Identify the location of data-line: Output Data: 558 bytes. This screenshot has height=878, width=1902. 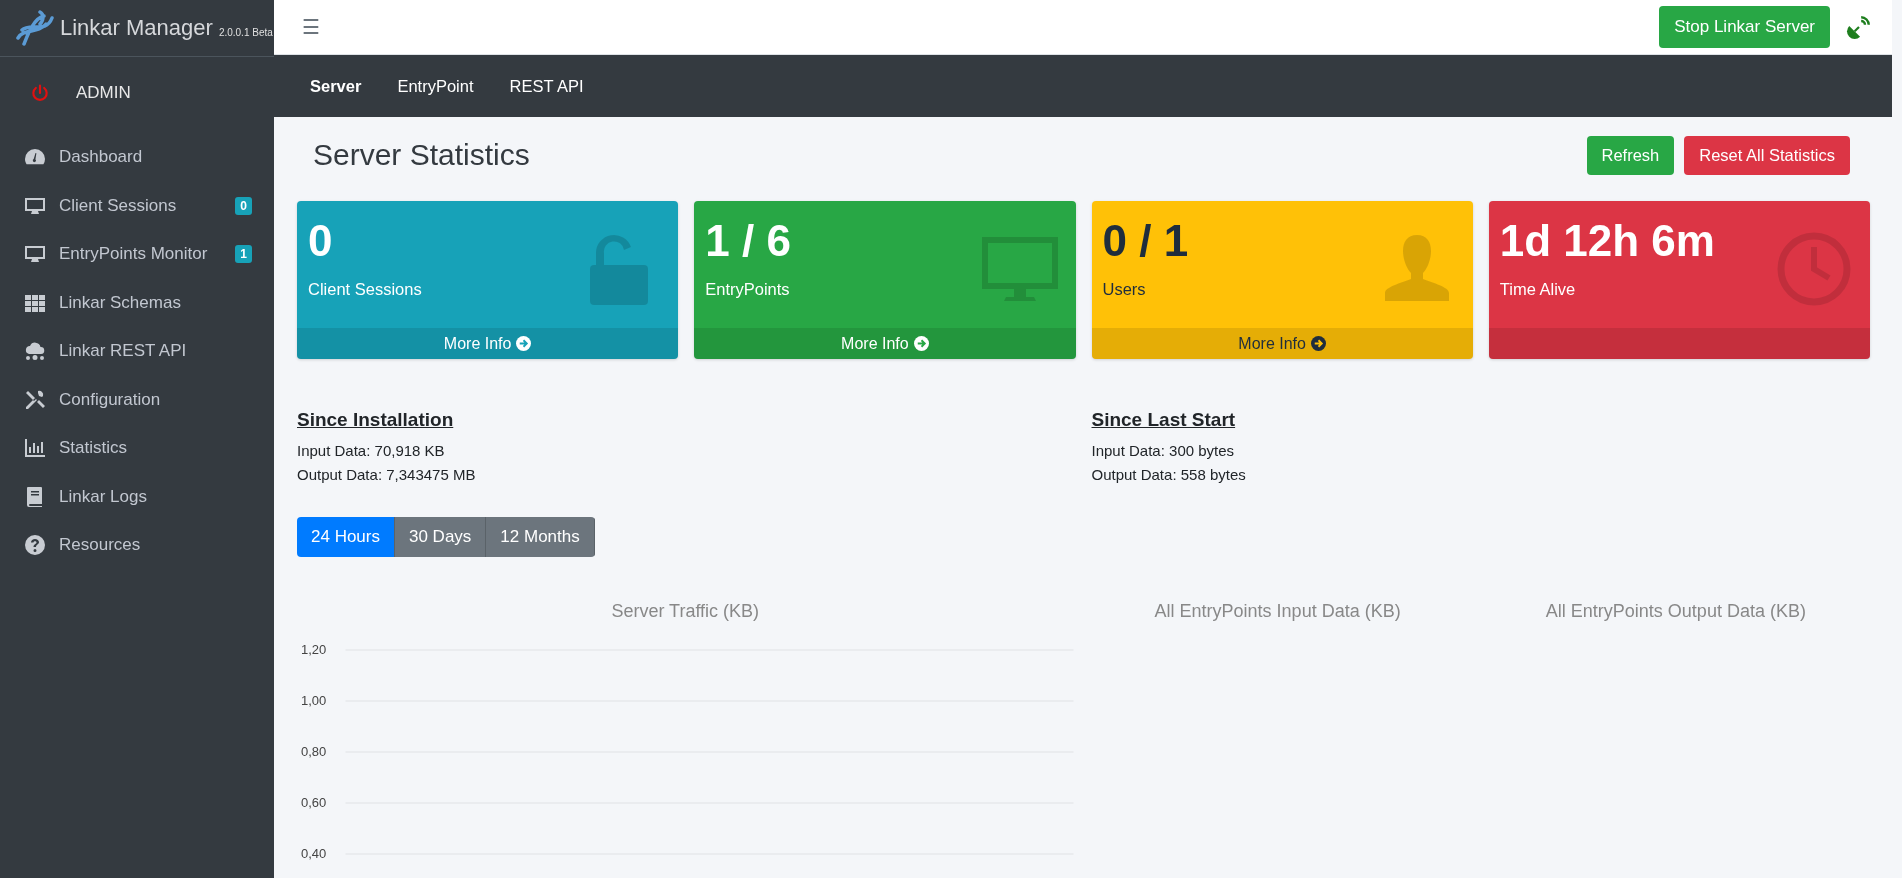
(1169, 475).